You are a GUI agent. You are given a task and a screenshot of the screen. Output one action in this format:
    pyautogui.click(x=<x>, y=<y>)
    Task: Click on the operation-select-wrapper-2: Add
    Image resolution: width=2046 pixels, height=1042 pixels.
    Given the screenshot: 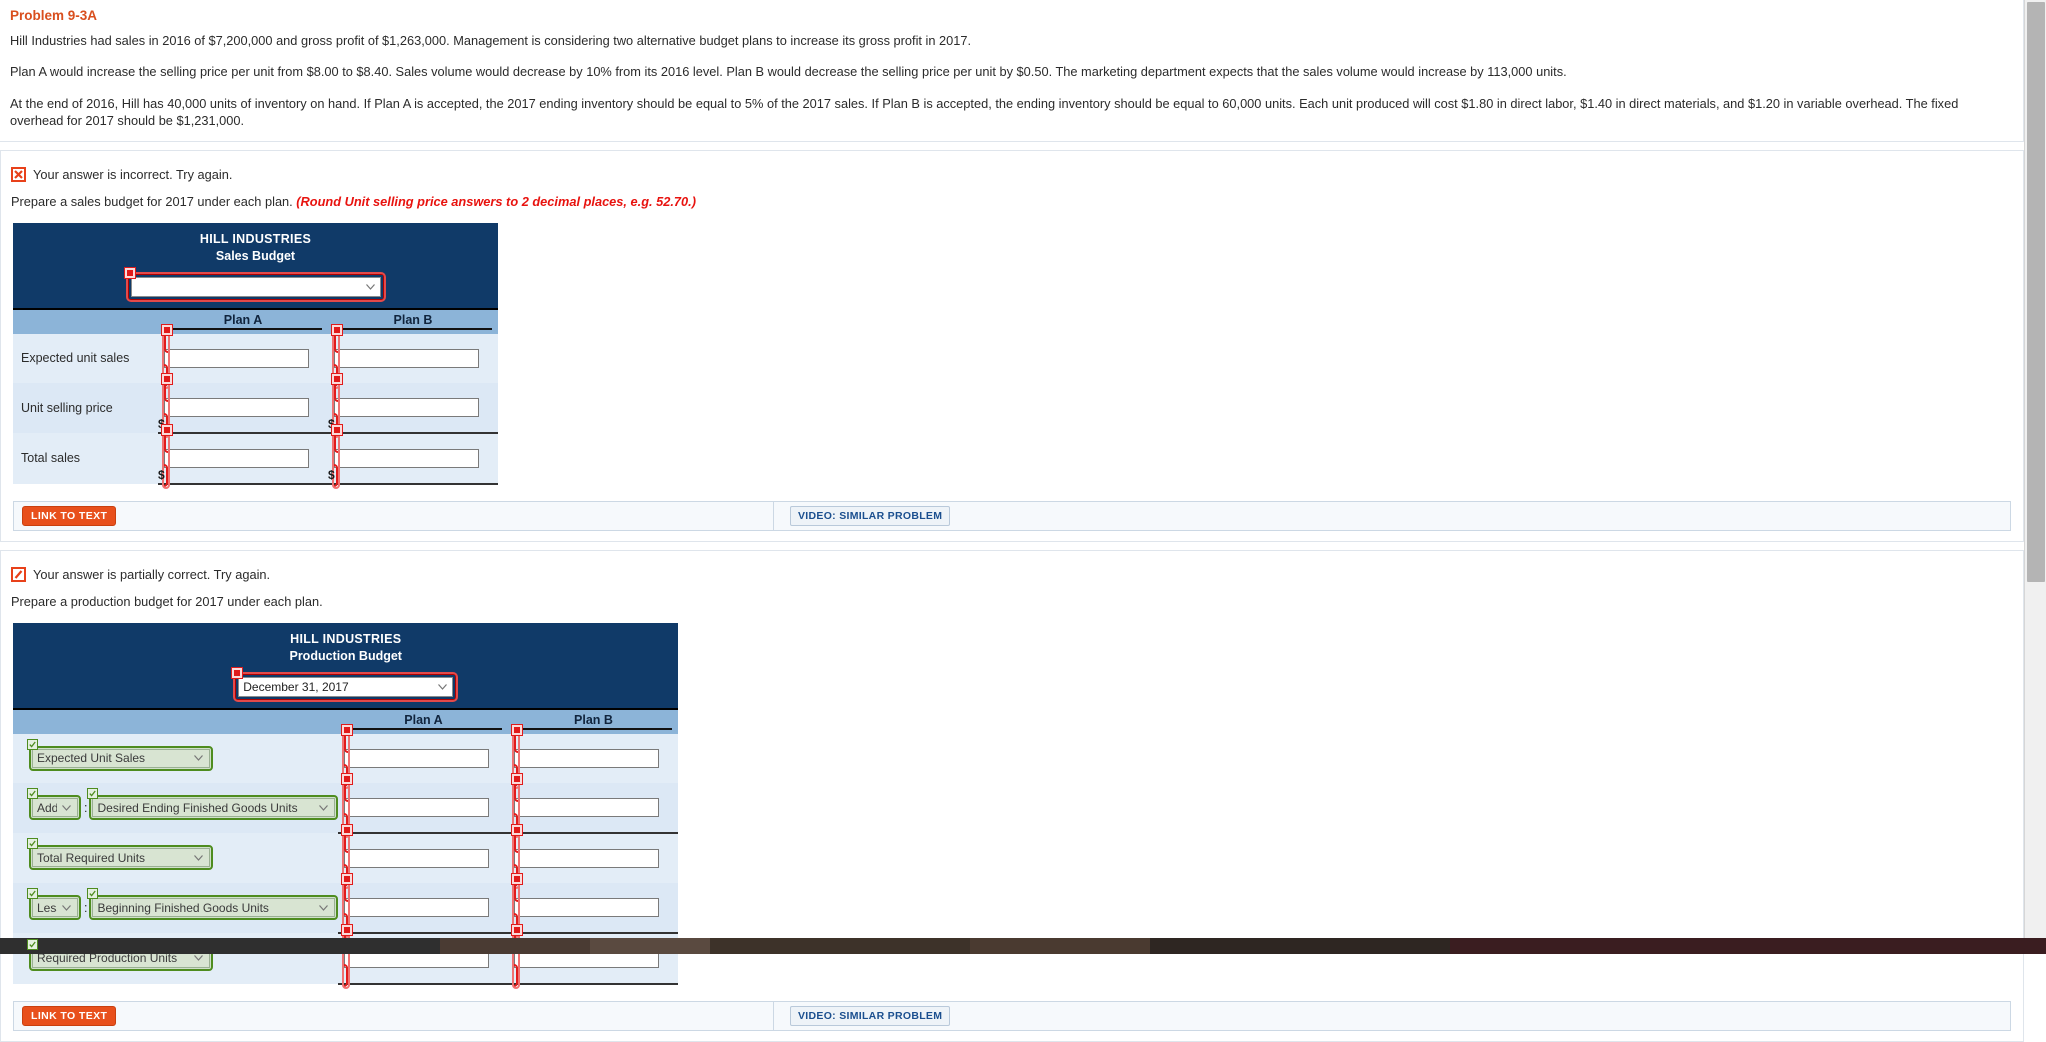 What is the action you would take?
    pyautogui.click(x=54, y=804)
    